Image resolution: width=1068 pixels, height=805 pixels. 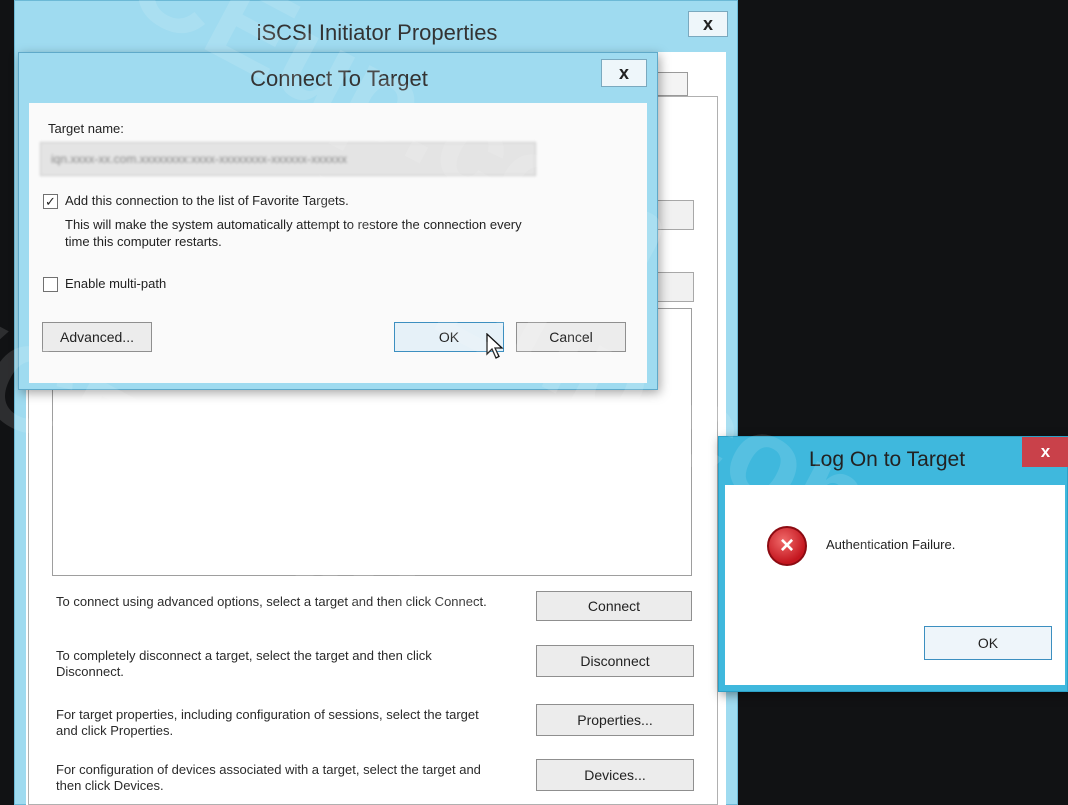 What do you see at coordinates (571, 337) in the screenshot?
I see `connect-cancel-button: Cancel` at bounding box center [571, 337].